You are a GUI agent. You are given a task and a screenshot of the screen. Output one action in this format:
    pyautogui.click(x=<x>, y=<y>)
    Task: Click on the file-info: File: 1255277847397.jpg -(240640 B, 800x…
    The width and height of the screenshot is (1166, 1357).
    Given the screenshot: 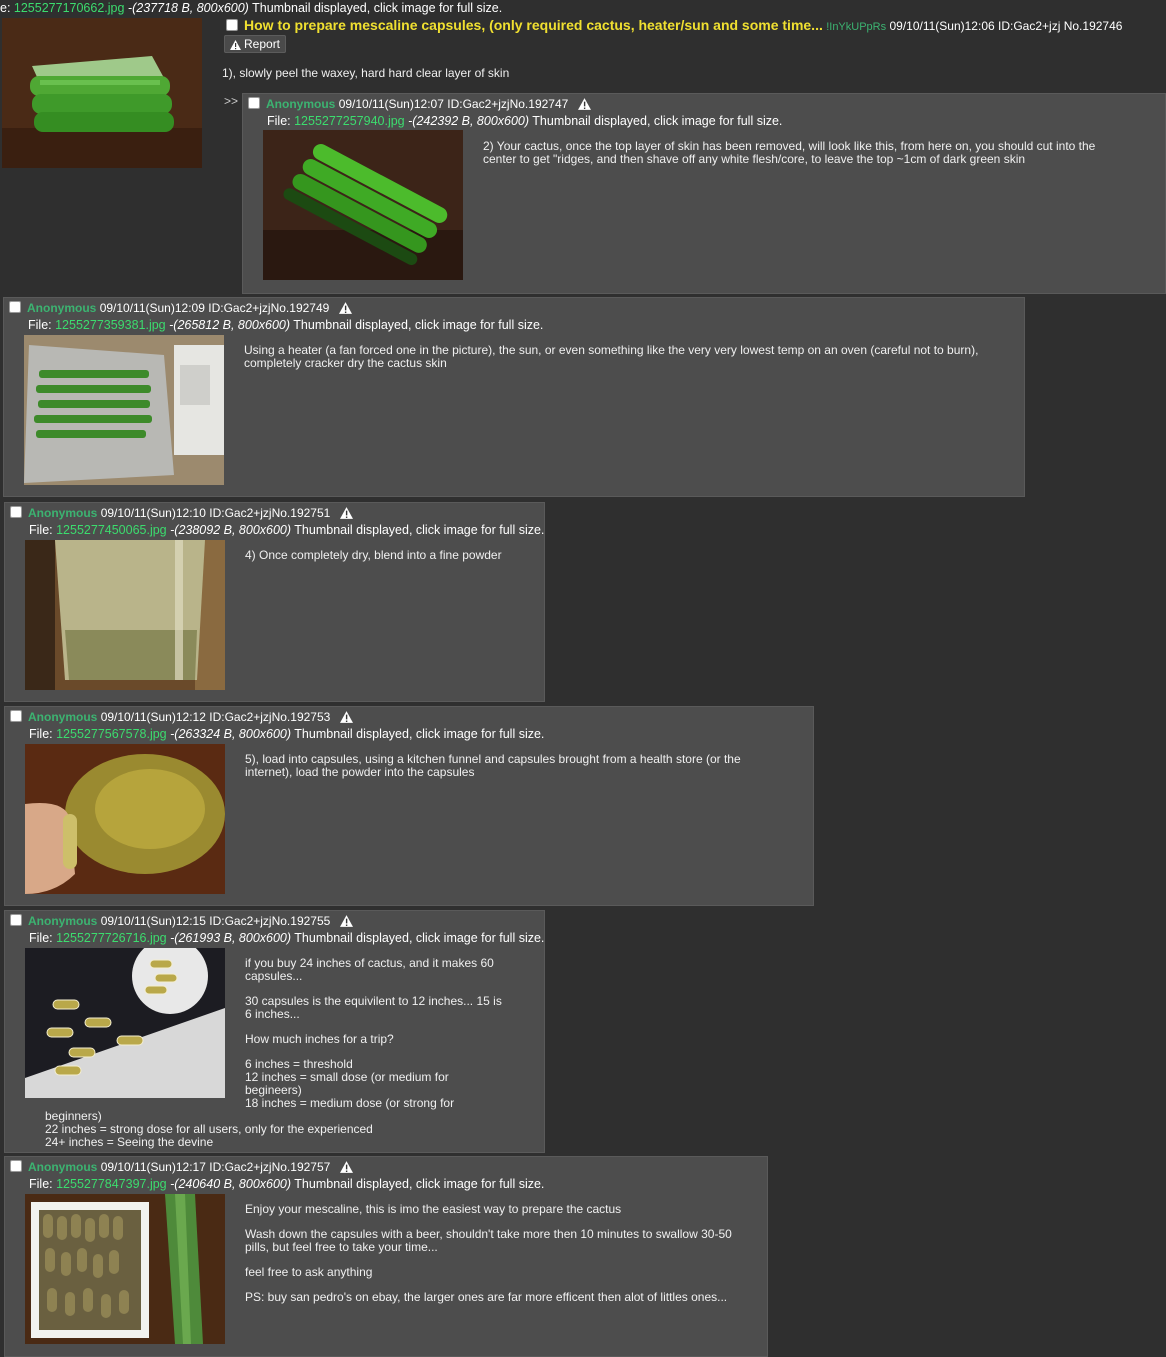 What is the action you would take?
    pyautogui.click(x=286, y=1184)
    